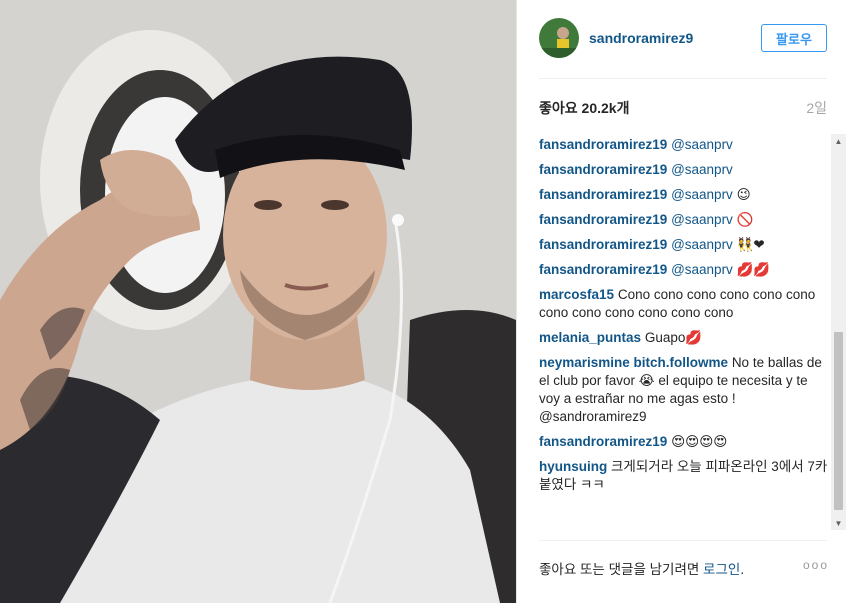 The width and height of the screenshot is (846, 603). I want to click on comment-text: 🚫, so click(745, 219).